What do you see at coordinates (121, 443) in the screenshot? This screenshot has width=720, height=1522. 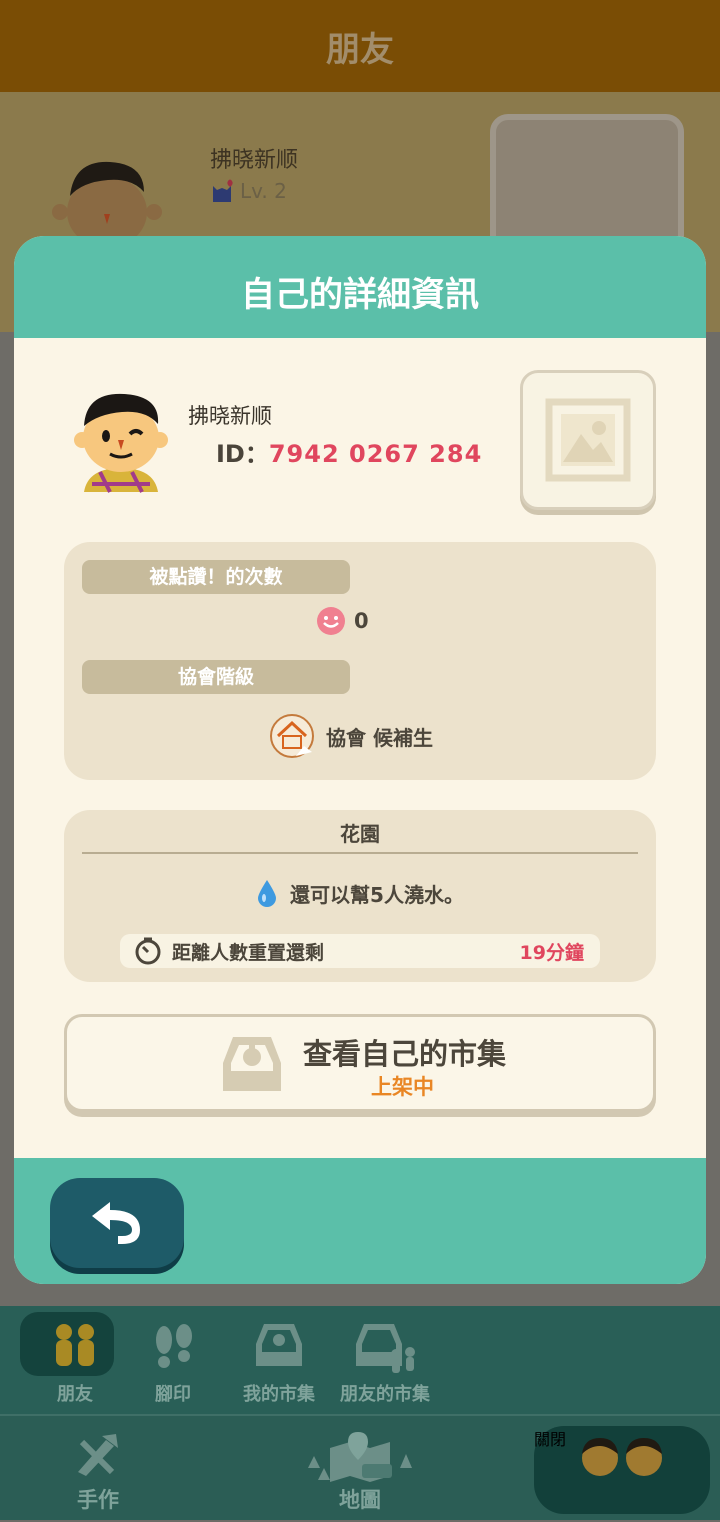 I see `self-avatar-icon` at bounding box center [121, 443].